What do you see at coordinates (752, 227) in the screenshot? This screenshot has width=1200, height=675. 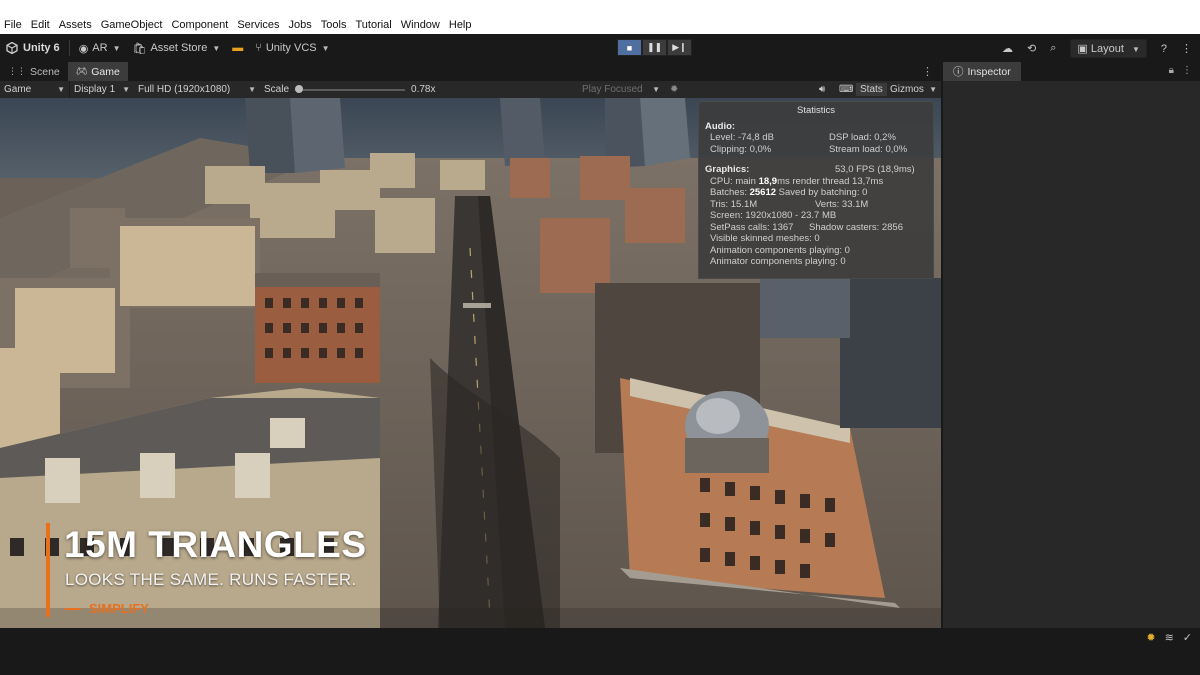 I see `stats-setpass: SetPass calls: 1367` at bounding box center [752, 227].